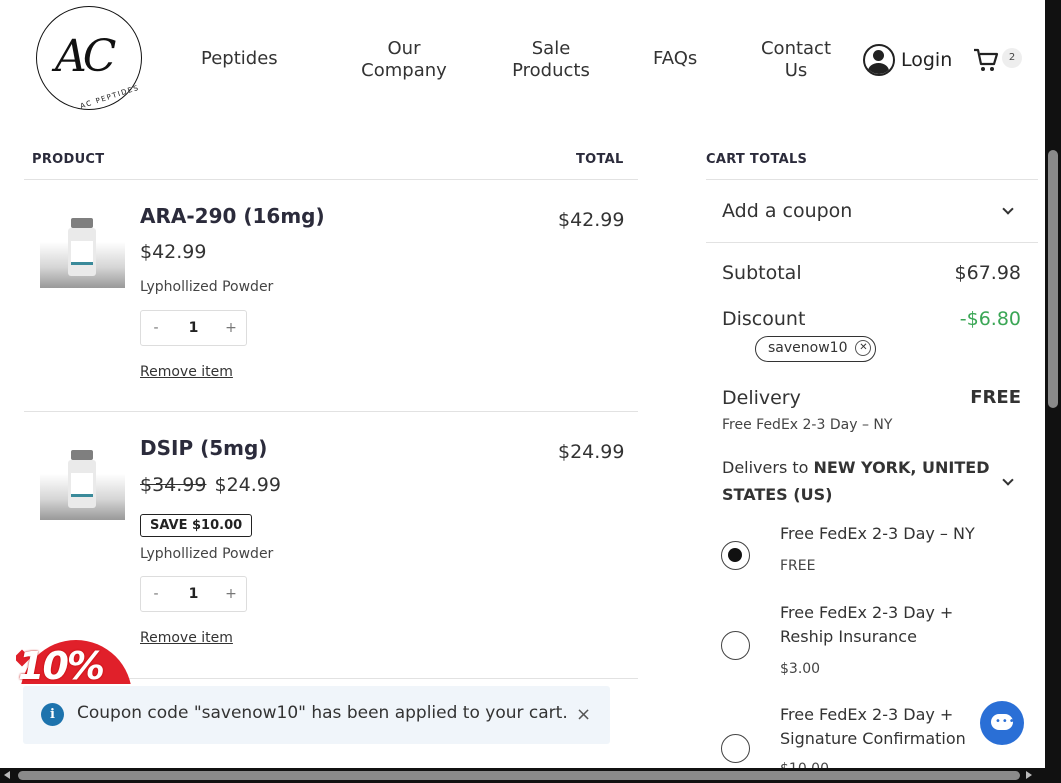  I want to click on product-name: DSIP (5mg), so click(203, 448).